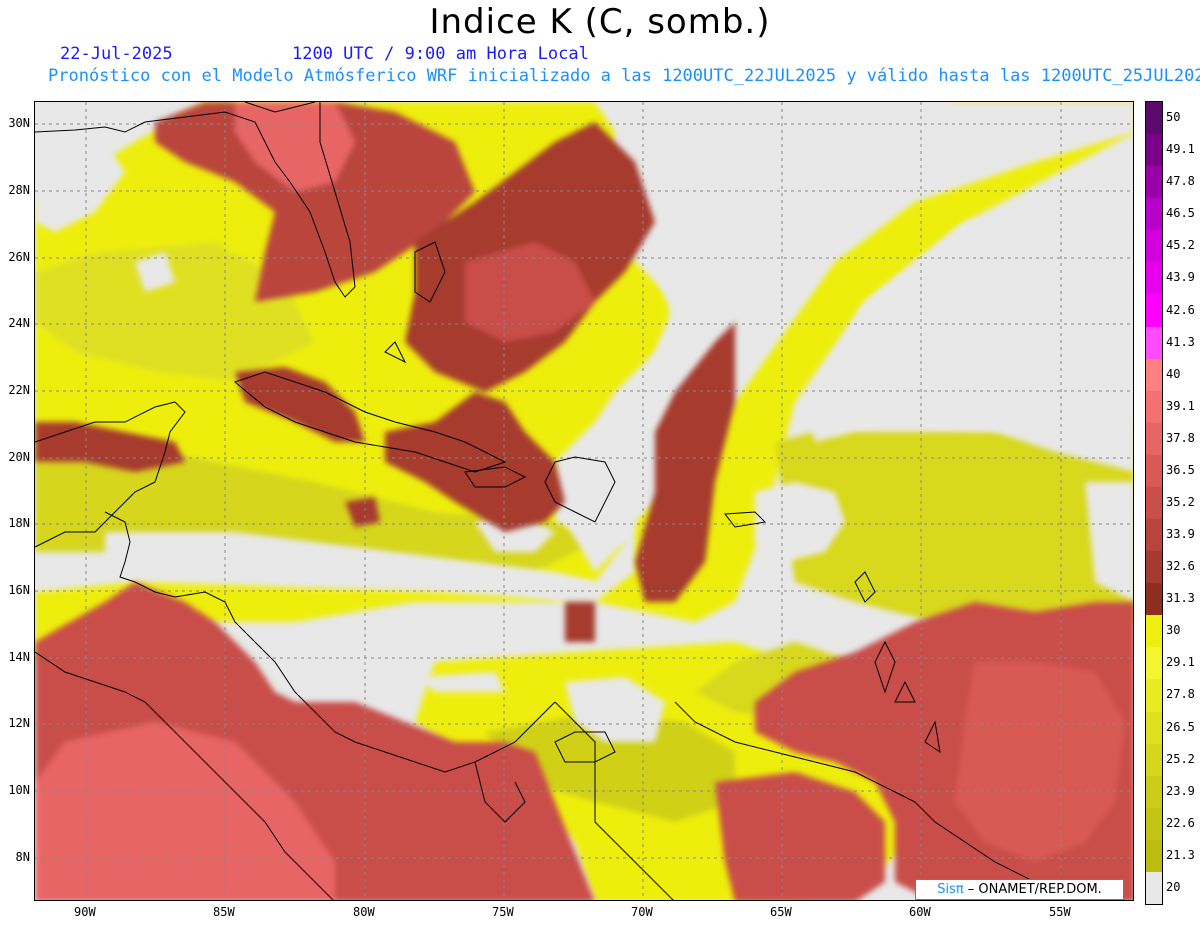  What do you see at coordinates (950, 889) in the screenshot?
I see `sispi-logo-text: Sisπ` at bounding box center [950, 889].